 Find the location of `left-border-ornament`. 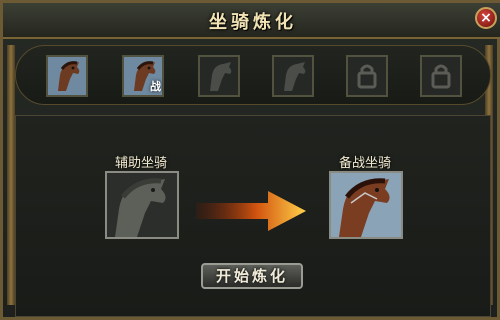

left-border-ornament is located at coordinates (11, 175).